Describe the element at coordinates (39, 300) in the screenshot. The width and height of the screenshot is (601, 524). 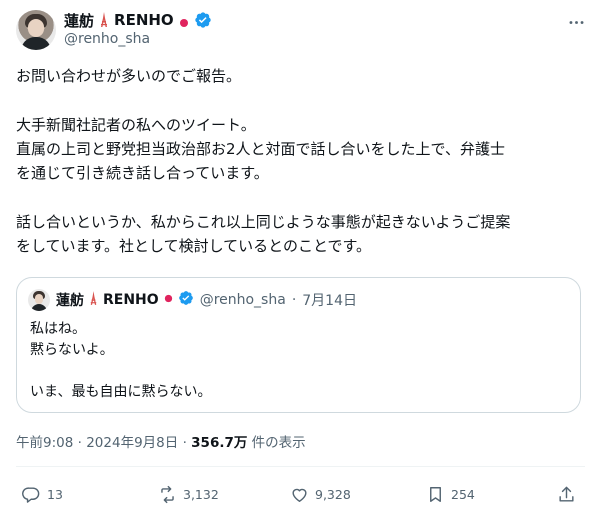
I see `quoted-avatar` at that location.